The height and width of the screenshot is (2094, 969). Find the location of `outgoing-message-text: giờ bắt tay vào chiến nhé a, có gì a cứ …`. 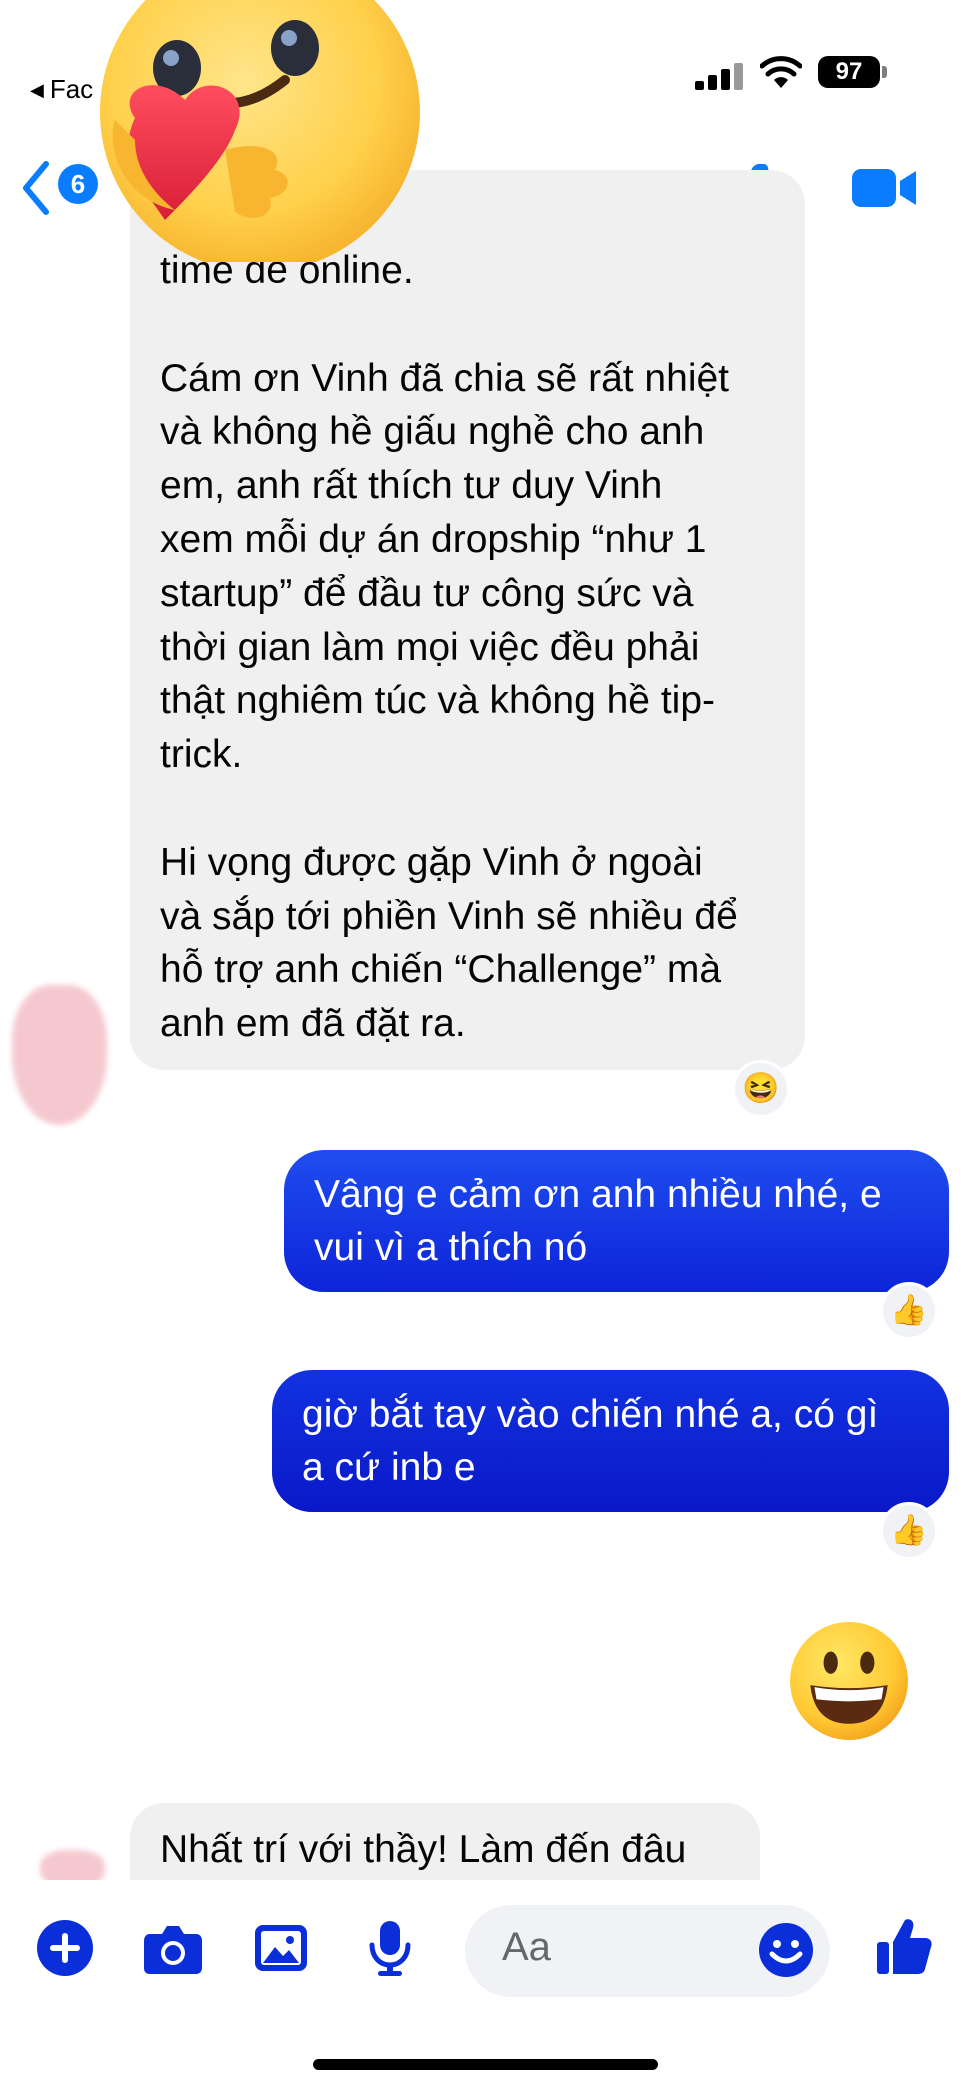

outgoing-message-text: giờ bắt tay vào chiến nhé a, có gì a cứ … is located at coordinates (590, 1441).